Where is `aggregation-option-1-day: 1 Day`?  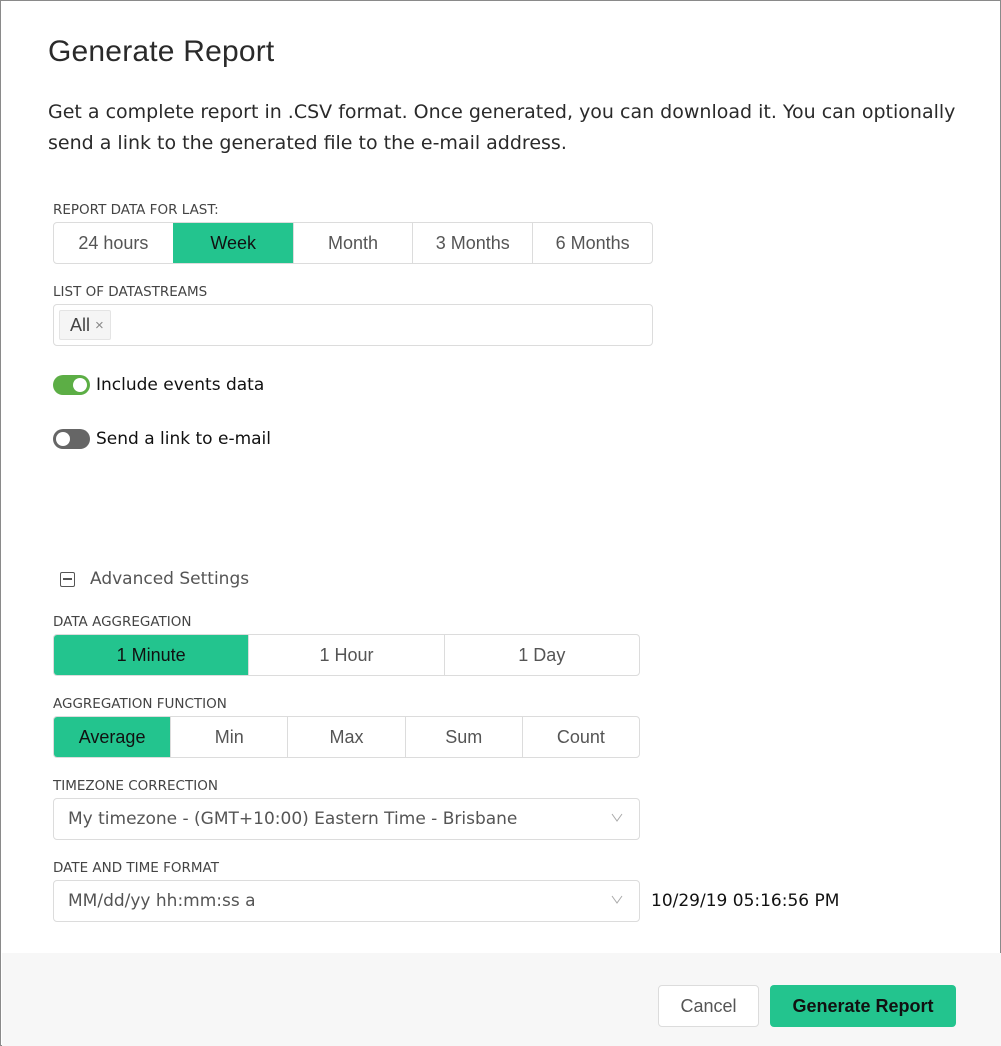 aggregation-option-1-day: 1 Day is located at coordinates (541, 655).